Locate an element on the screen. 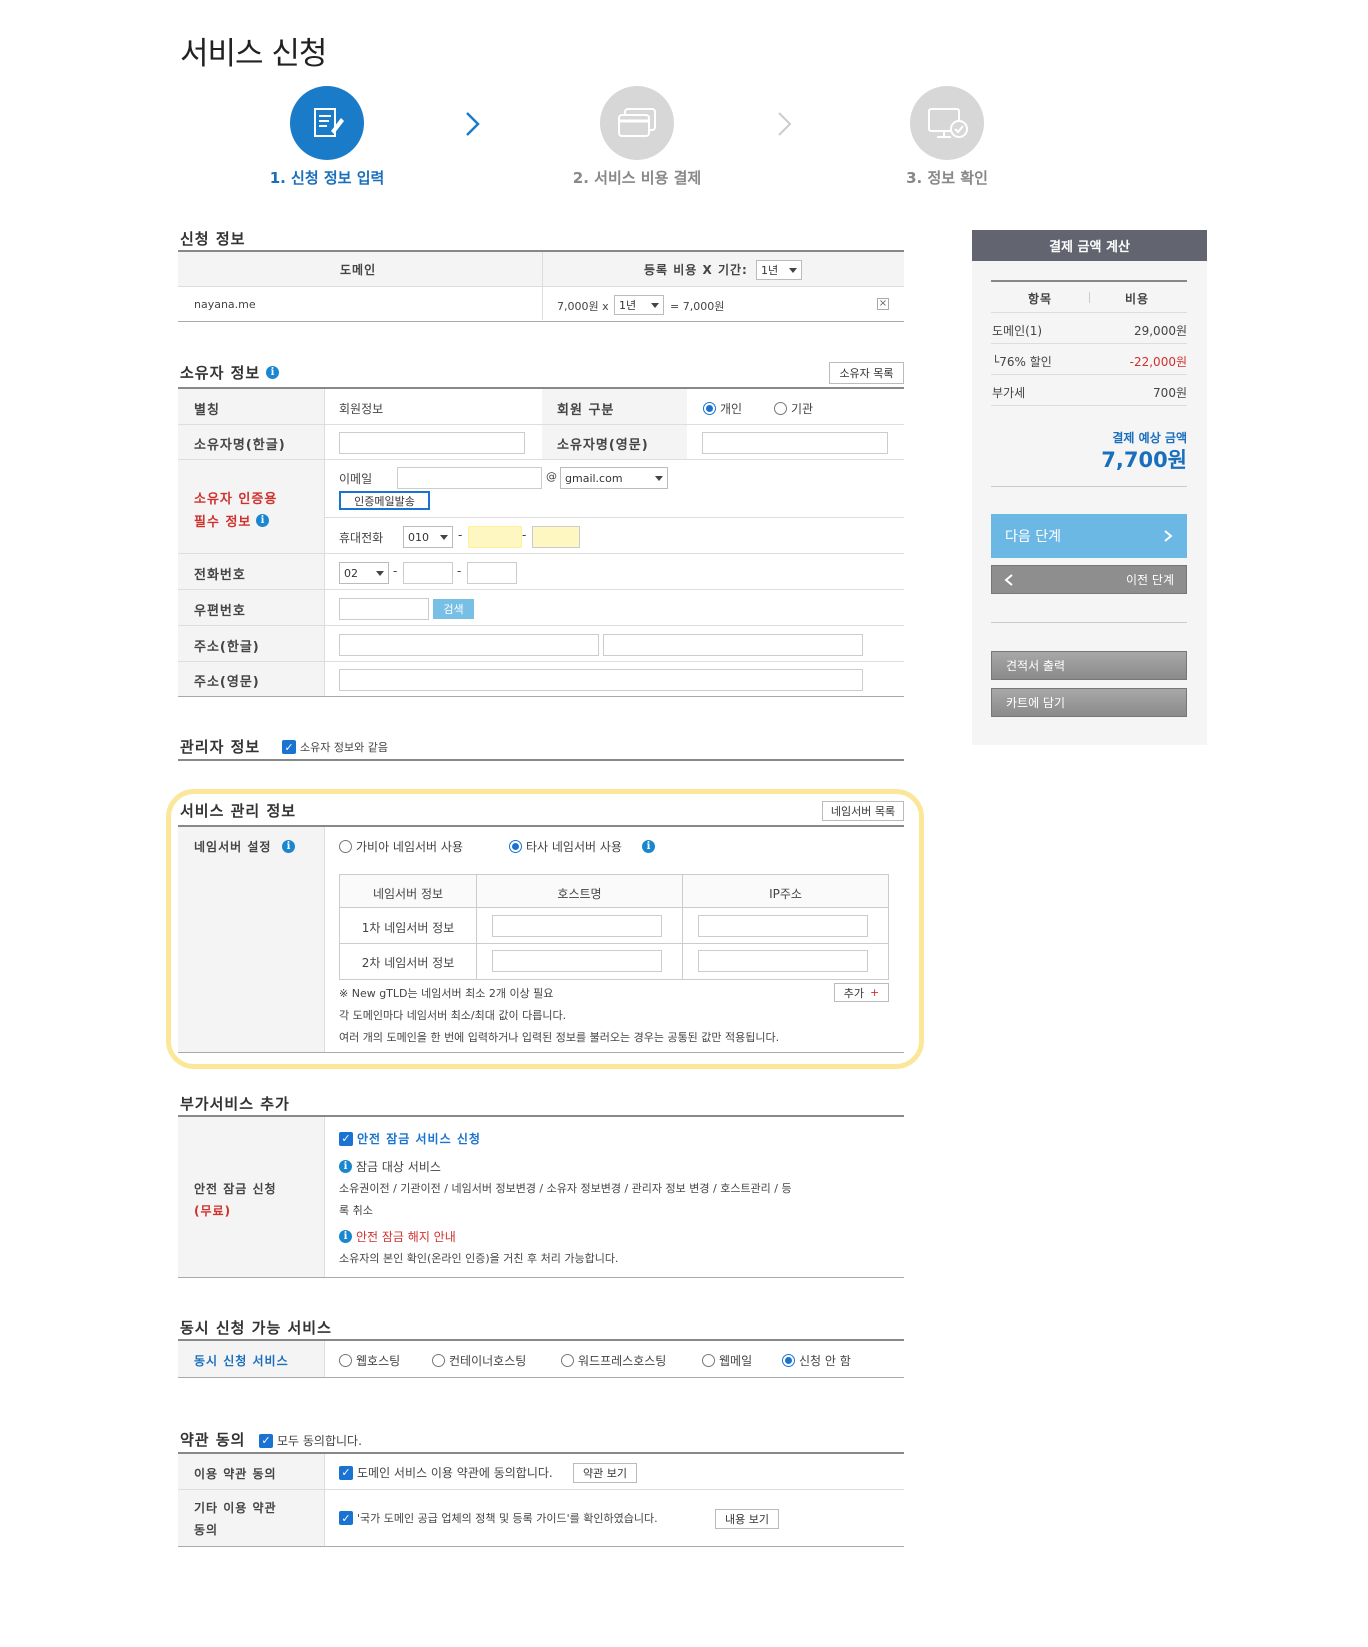 The width and height of the screenshot is (1368, 1647). member-type-label: 회원 구분 is located at coordinates (586, 410).